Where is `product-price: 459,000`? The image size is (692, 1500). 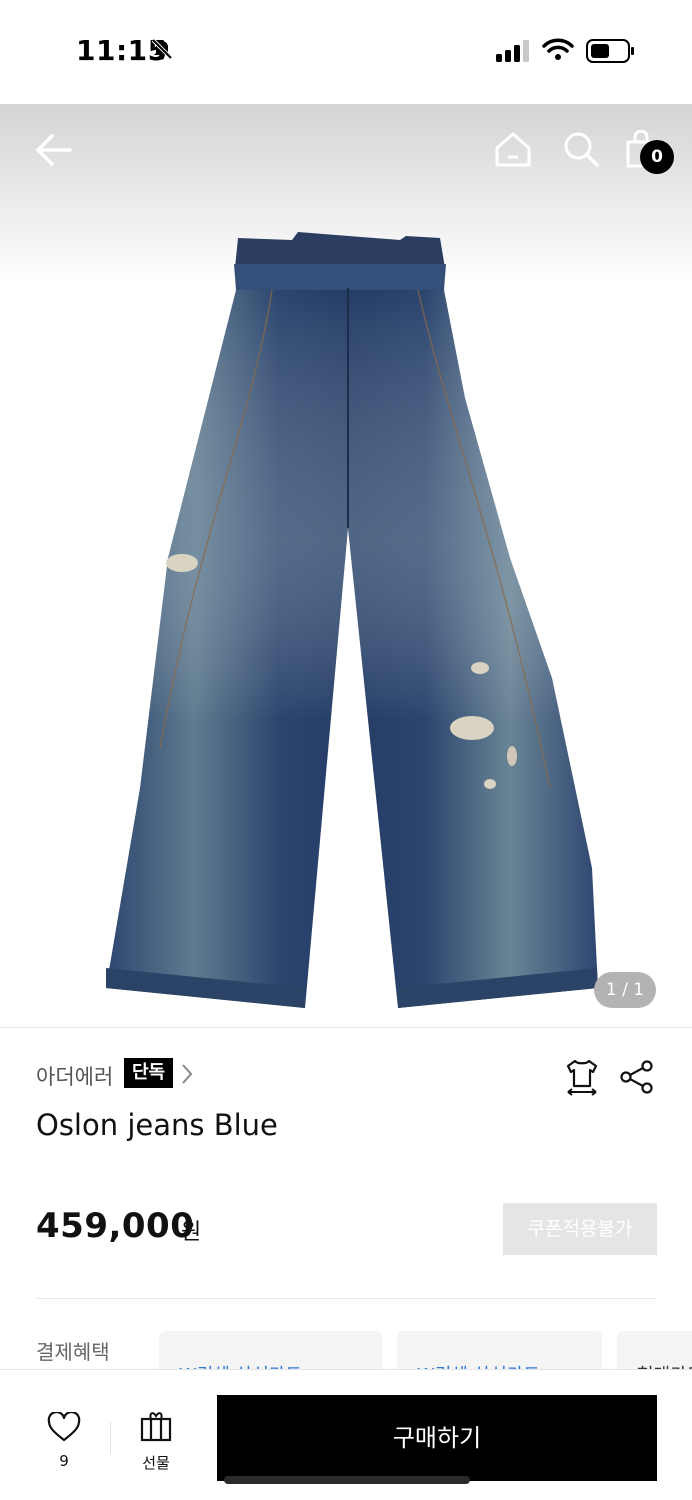
product-price: 459,000 is located at coordinates (115, 1226).